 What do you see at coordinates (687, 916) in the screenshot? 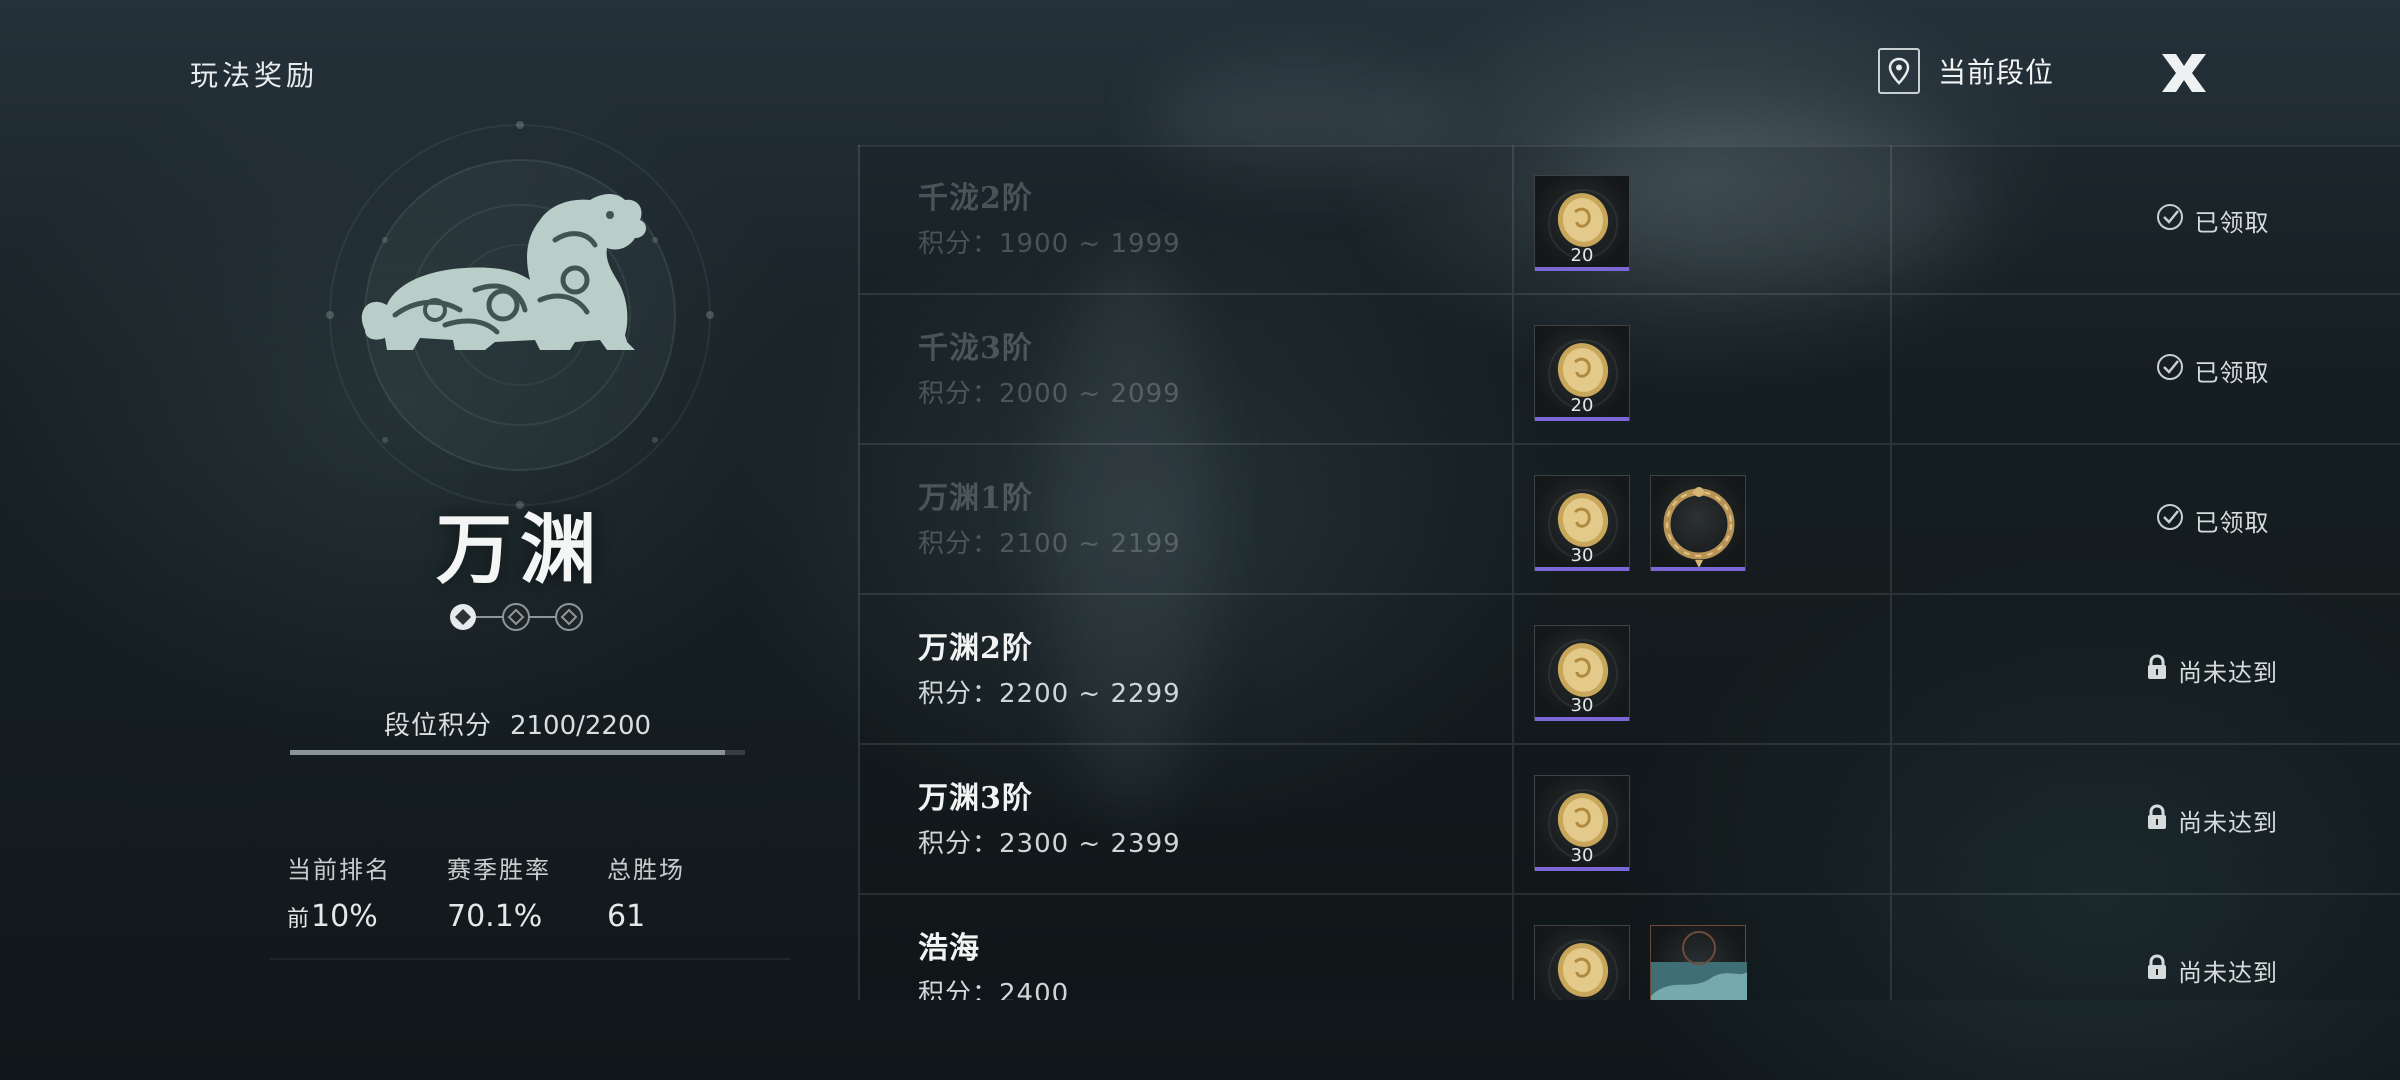
I see `stat-value: 61` at bounding box center [687, 916].